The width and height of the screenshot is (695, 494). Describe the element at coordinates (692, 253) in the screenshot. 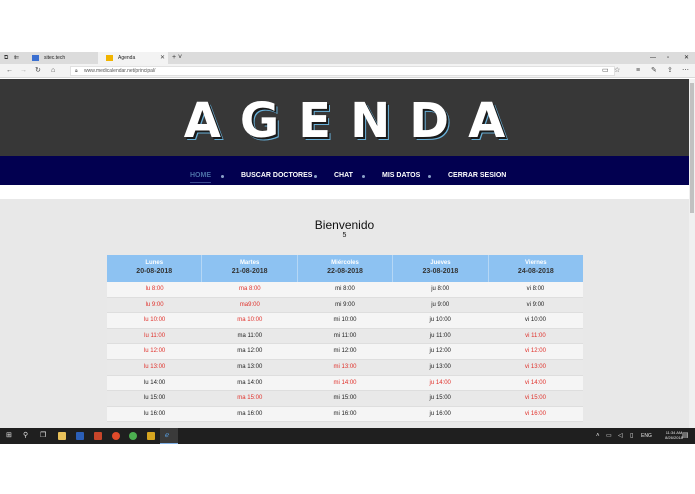

I see `page-scrollbar` at that location.